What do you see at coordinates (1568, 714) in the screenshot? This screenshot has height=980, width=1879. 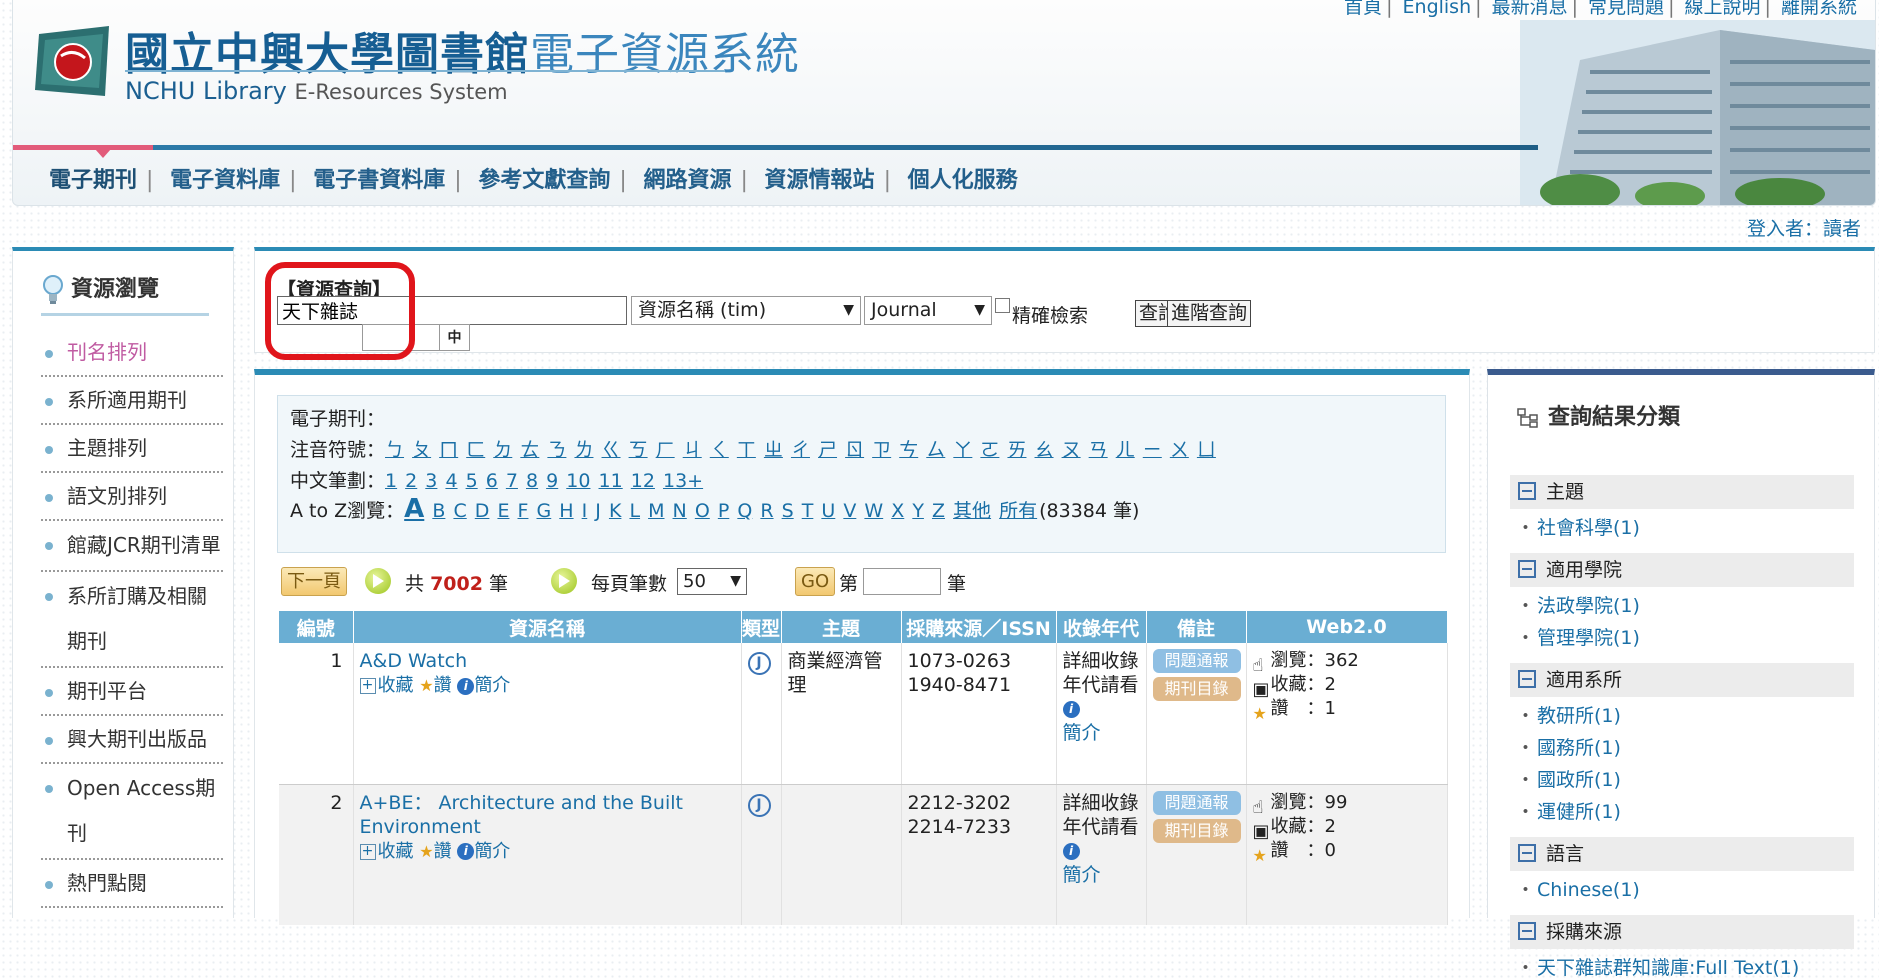 I see `facet-item: 教研所(1)` at bounding box center [1568, 714].